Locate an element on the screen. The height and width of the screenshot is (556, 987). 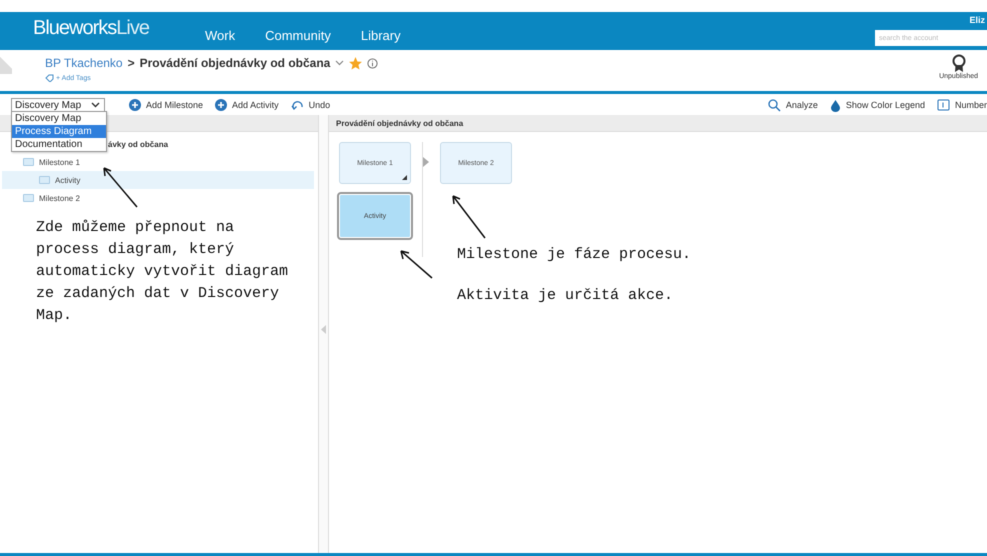
collapse-handle-icon is located at coordinates (323, 329).